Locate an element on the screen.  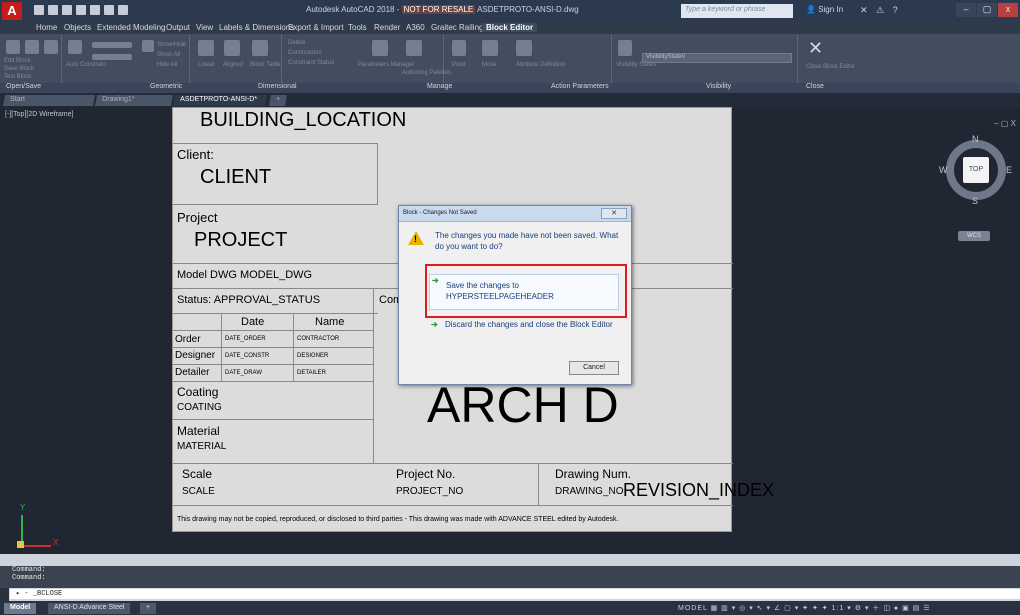
tab-graitec-railings: Graitec Railings is located at coordinates (459, 27).